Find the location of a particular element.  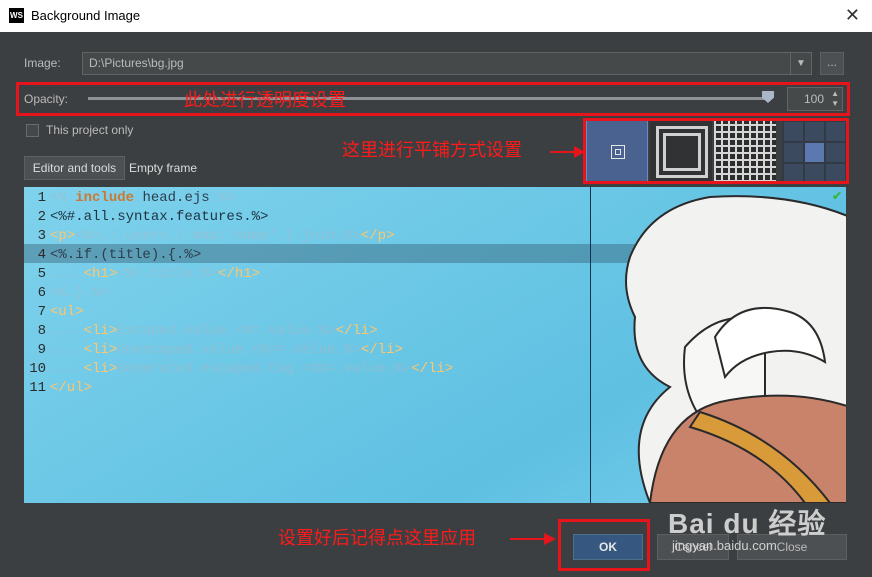

title-bar: WS Background Image ✕ is located at coordinates (436, 16).